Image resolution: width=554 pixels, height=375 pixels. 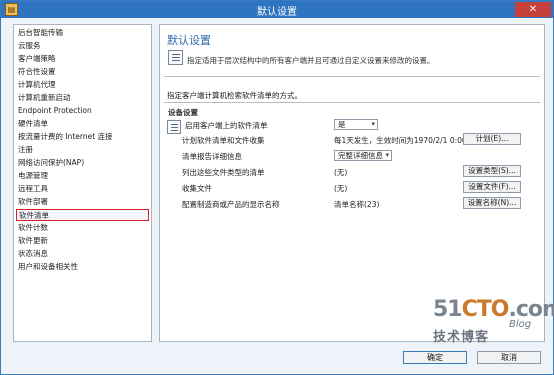 What do you see at coordinates (234, 95) in the screenshot?
I see `method-description: 指定客户端计算机检索软件清单的方式。` at bounding box center [234, 95].